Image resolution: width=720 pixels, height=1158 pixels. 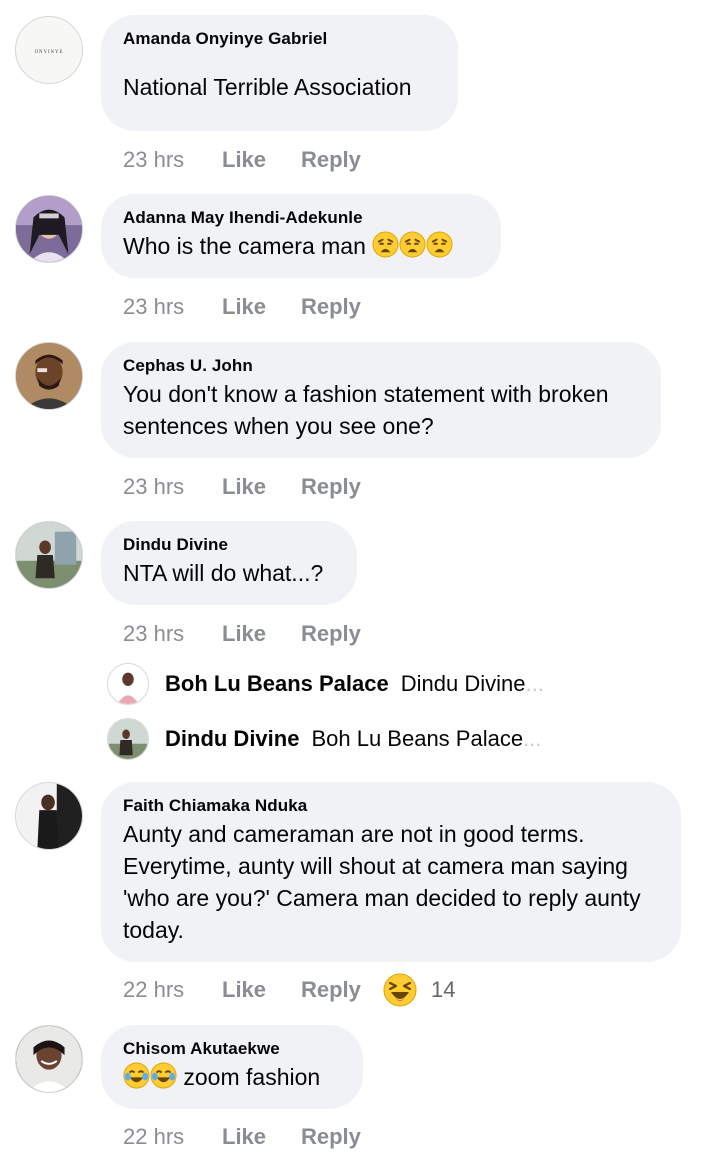 I want to click on comment-text: National Terrible Association, so click(x=267, y=87).